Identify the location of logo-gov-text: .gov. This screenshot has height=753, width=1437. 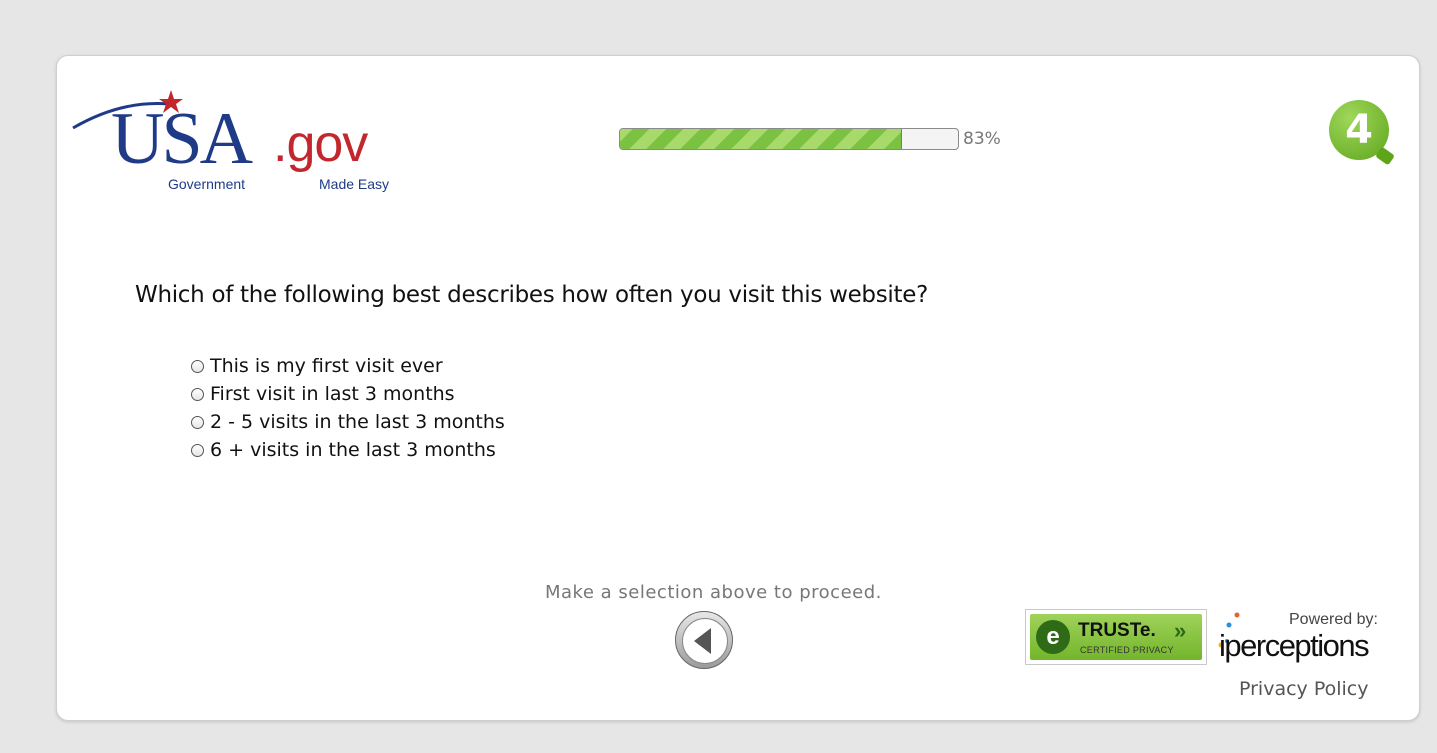
(320, 144).